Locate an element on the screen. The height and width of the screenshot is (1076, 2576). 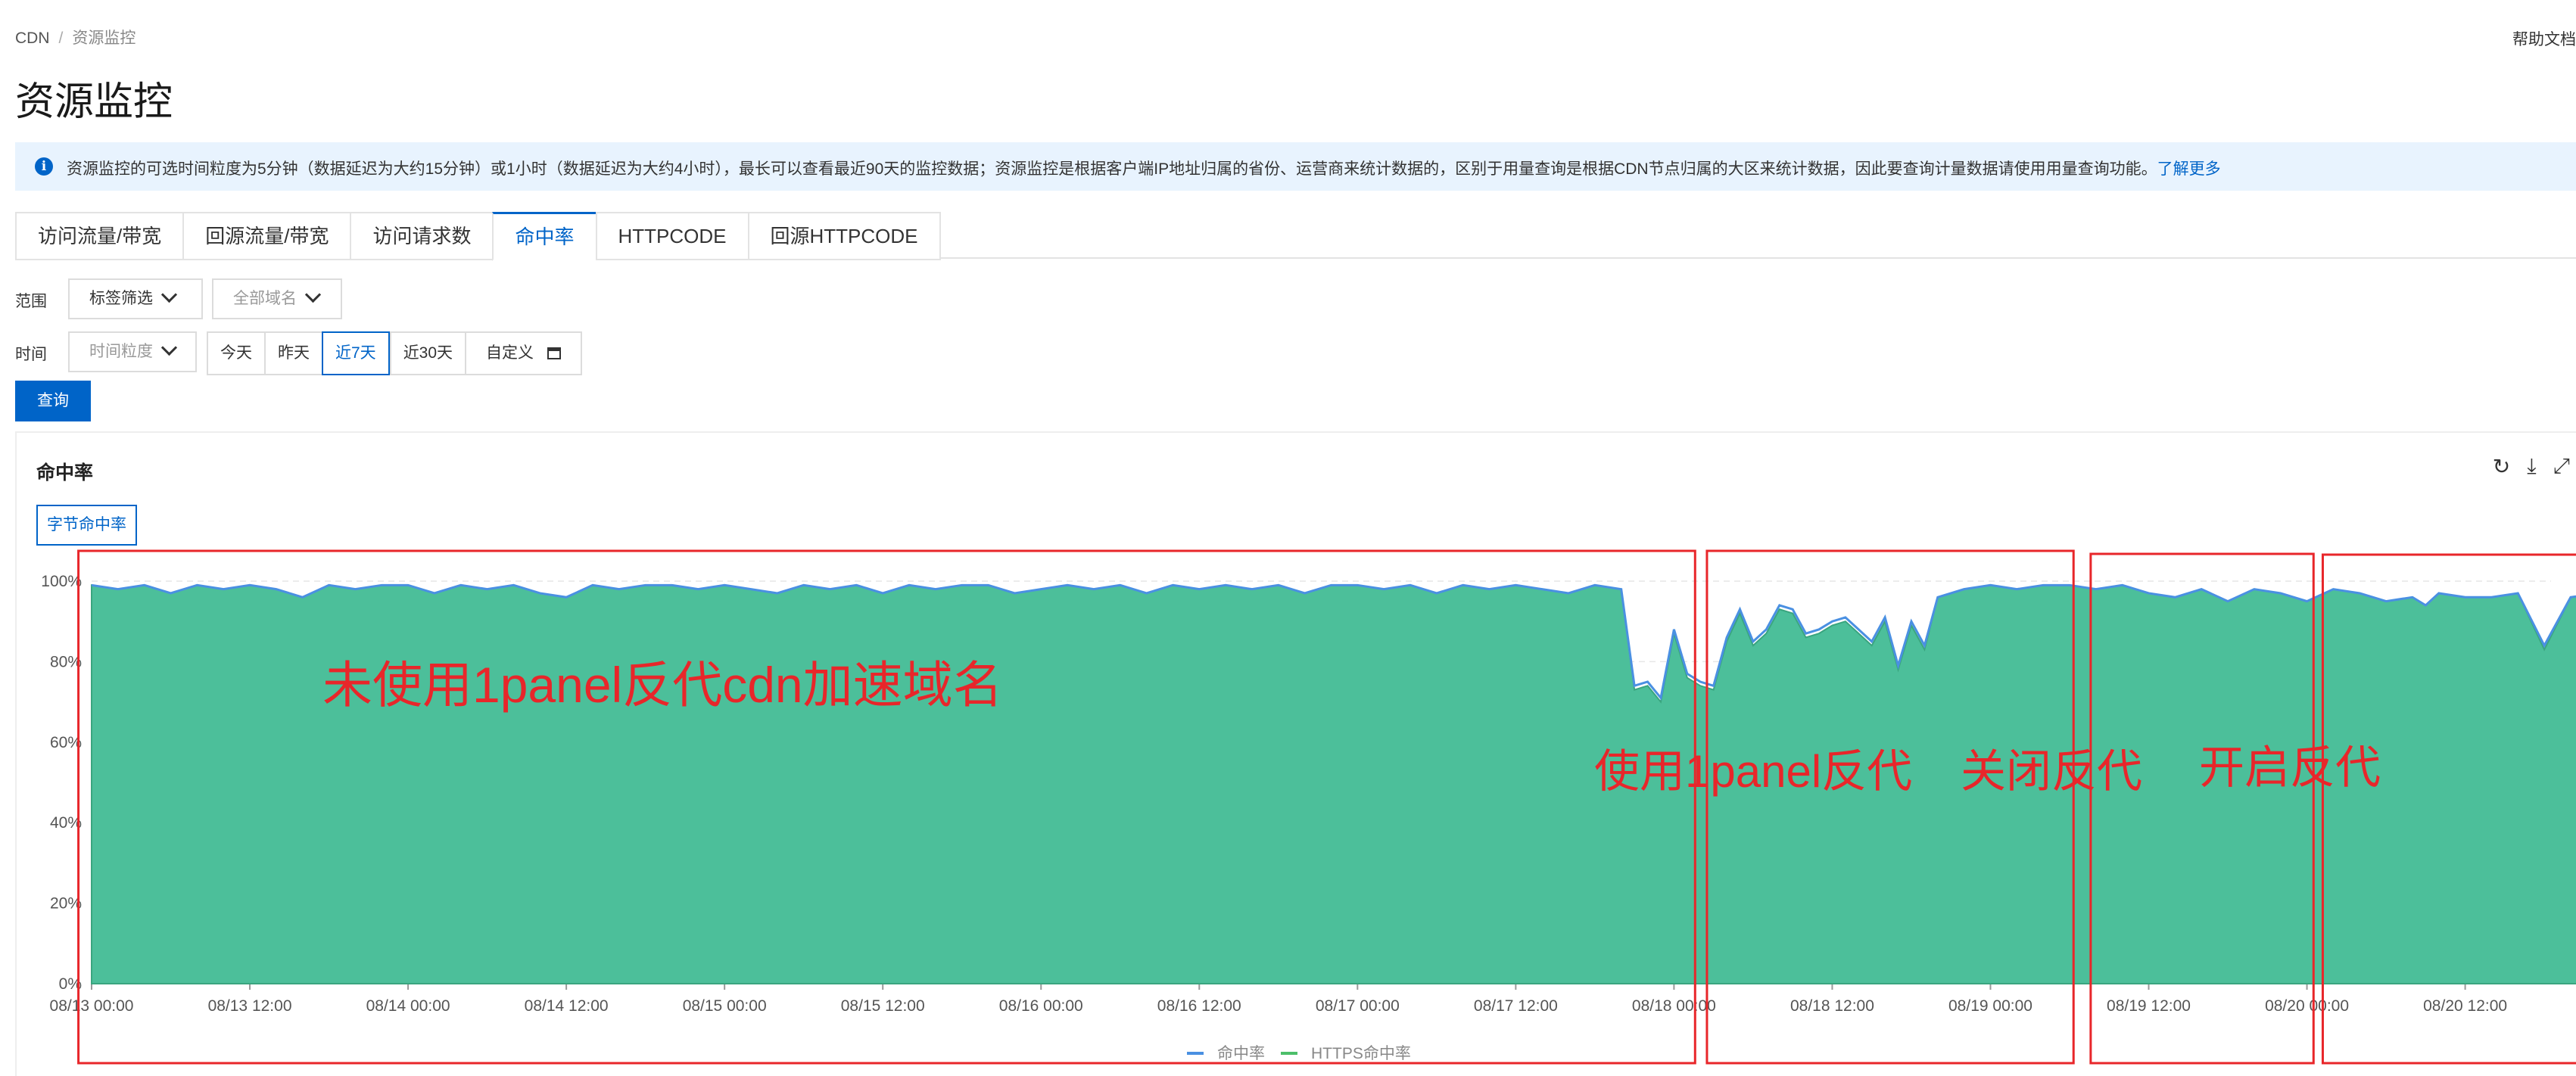
y-tick-label: 100% is located at coordinates (61, 582).